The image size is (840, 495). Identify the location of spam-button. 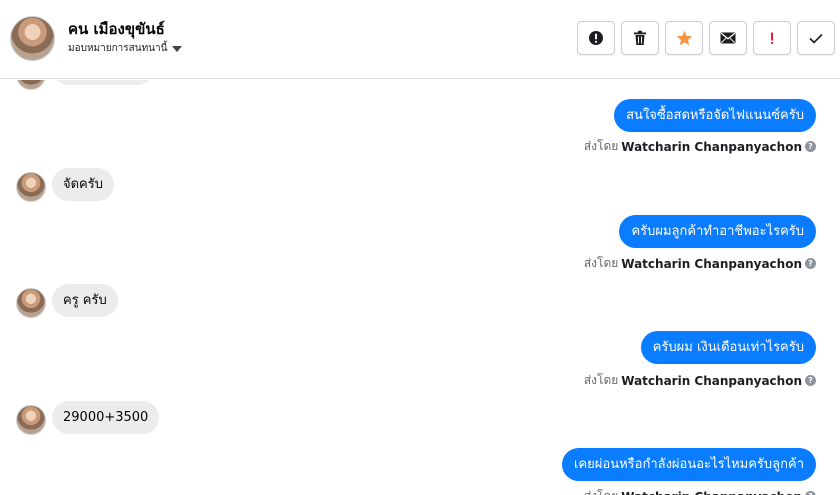
(596, 38).